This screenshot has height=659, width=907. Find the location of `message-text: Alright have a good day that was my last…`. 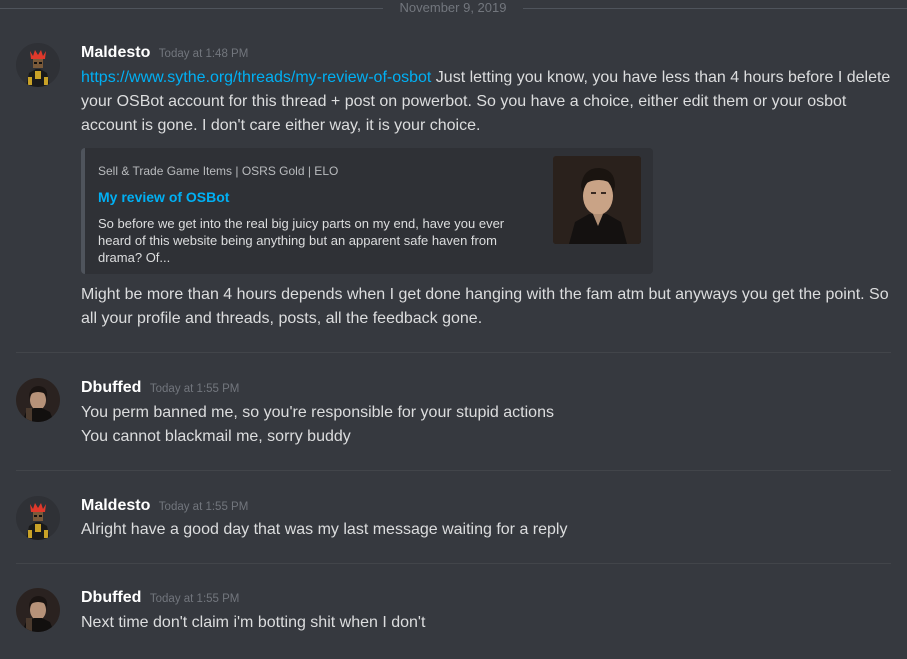

message-text: Alright have a good day that was my last… is located at coordinates (324, 529).